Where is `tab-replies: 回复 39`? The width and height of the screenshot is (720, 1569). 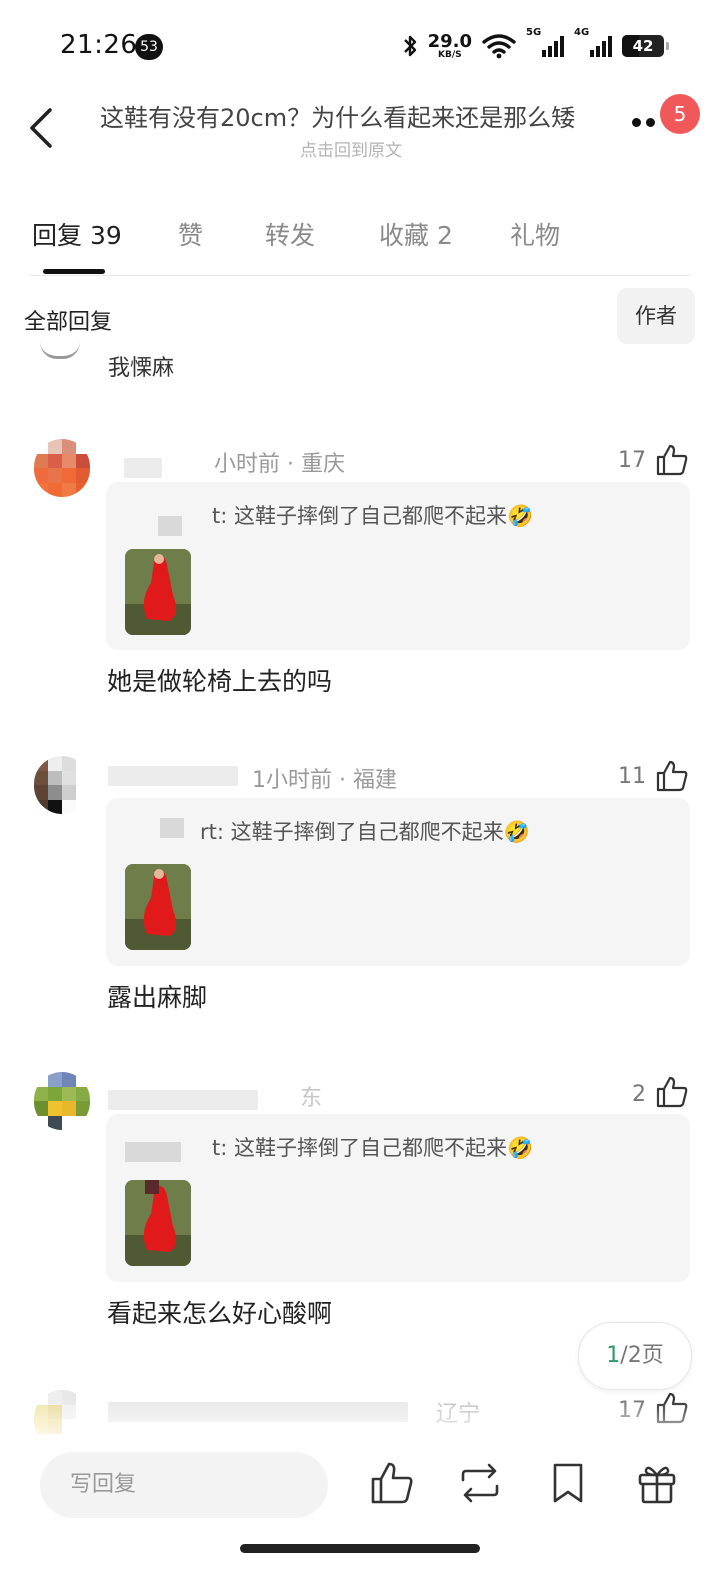
tab-replies: 回复 39 is located at coordinates (77, 234).